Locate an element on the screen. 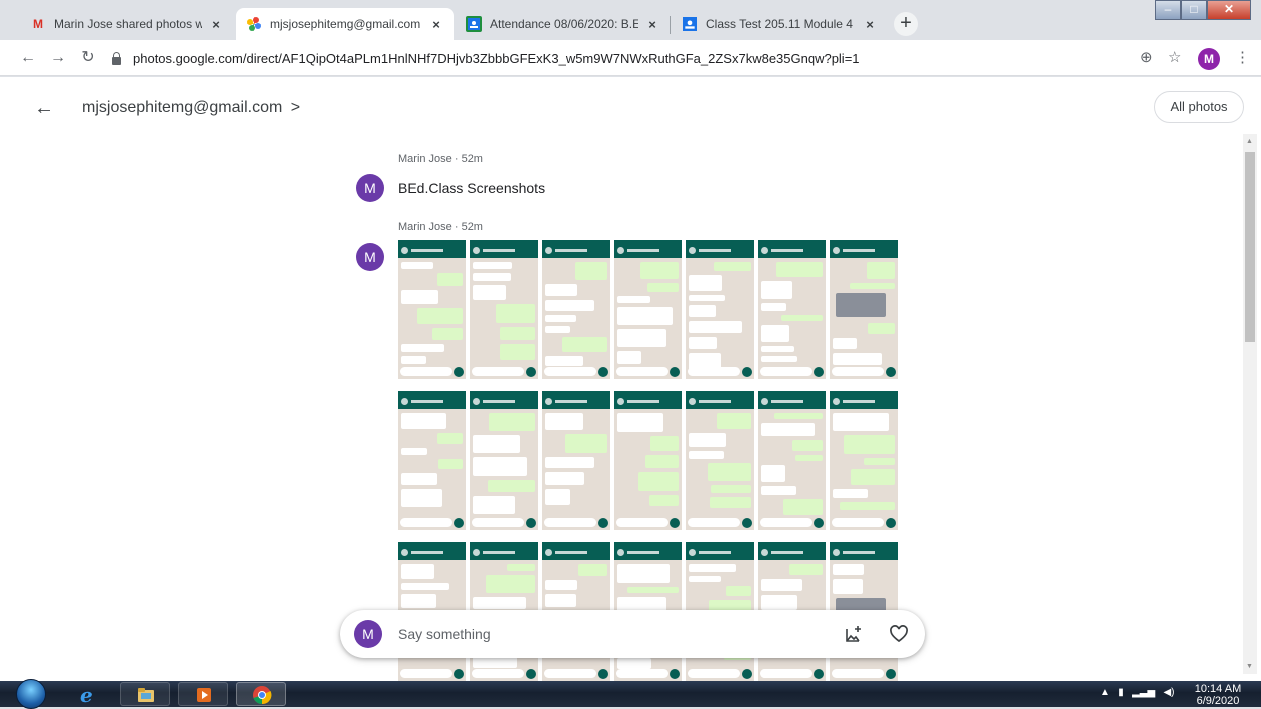  taskbar-file-explorer is located at coordinates (145, 694).